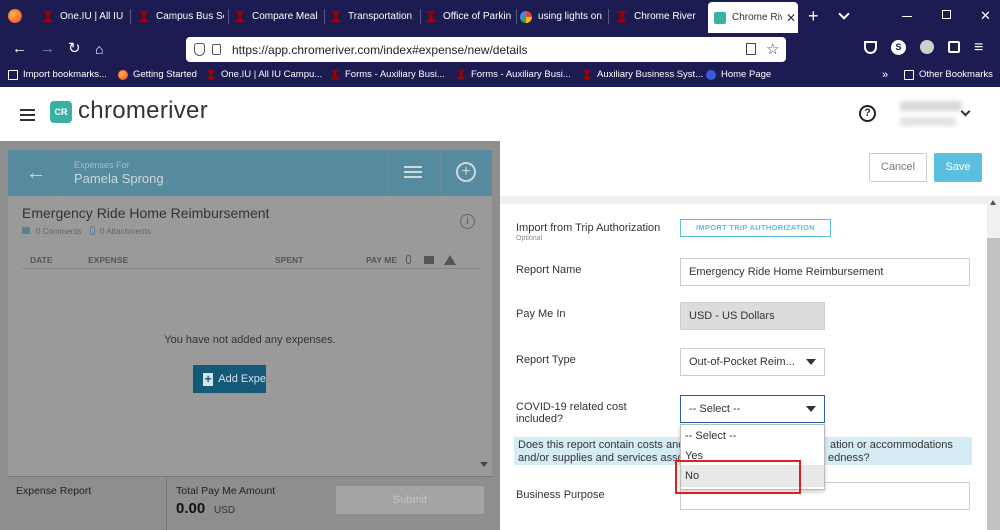 The width and height of the screenshot is (1000, 530). What do you see at coordinates (125, 231) in the screenshot?
I see `attachments-count: 0 Attachments` at bounding box center [125, 231].